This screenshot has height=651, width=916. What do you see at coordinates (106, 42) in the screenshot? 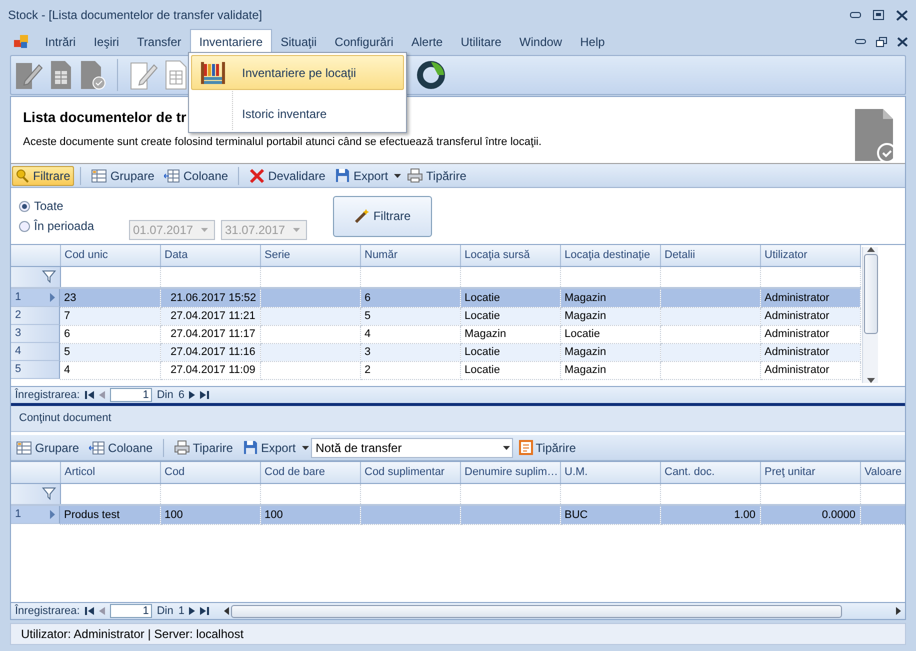
I see `menu-item: Ieşiri` at bounding box center [106, 42].